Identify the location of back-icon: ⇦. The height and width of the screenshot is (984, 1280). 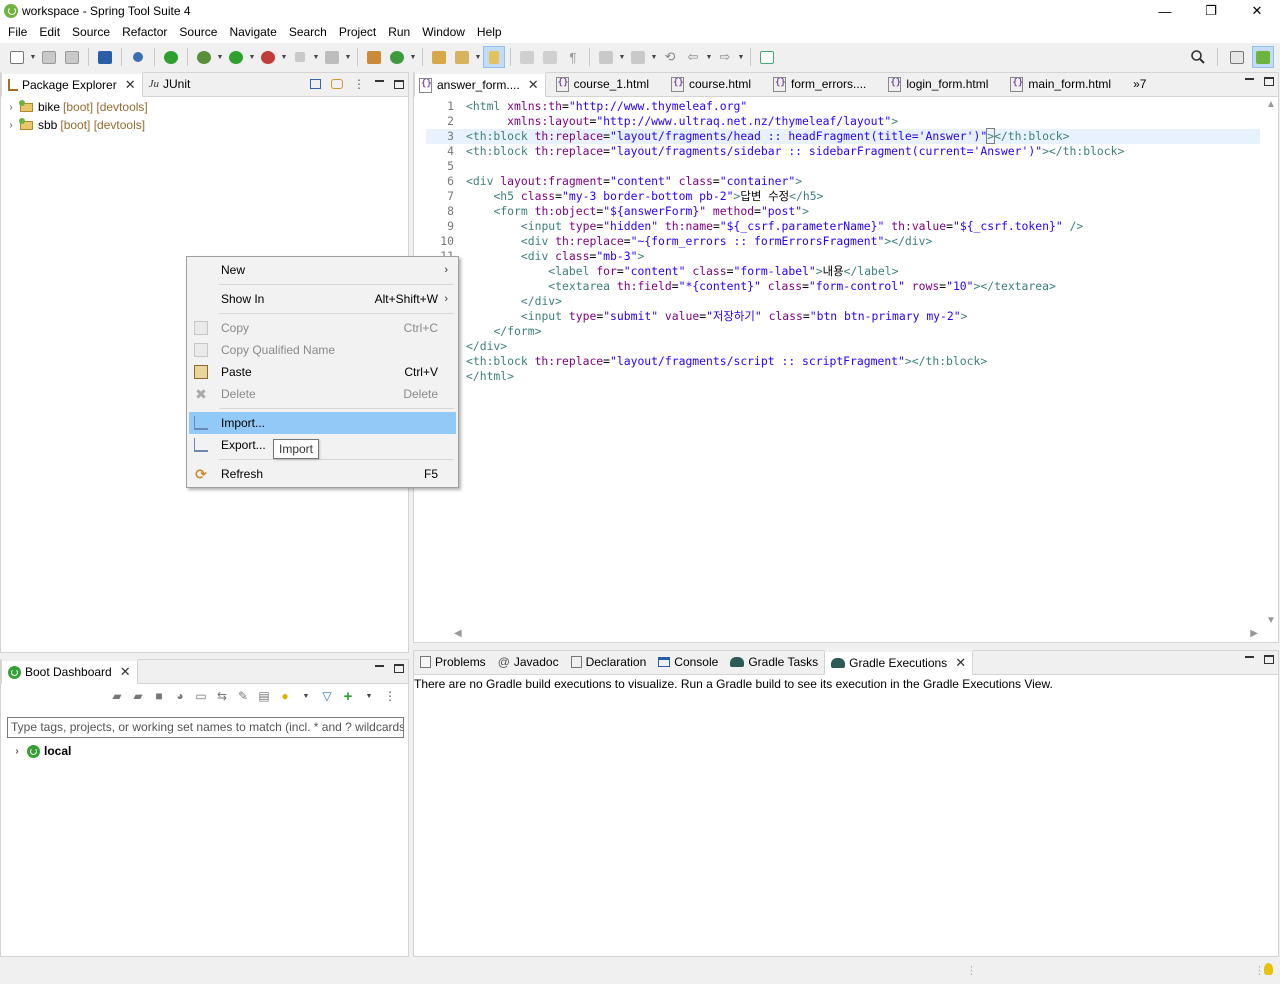
(693, 57).